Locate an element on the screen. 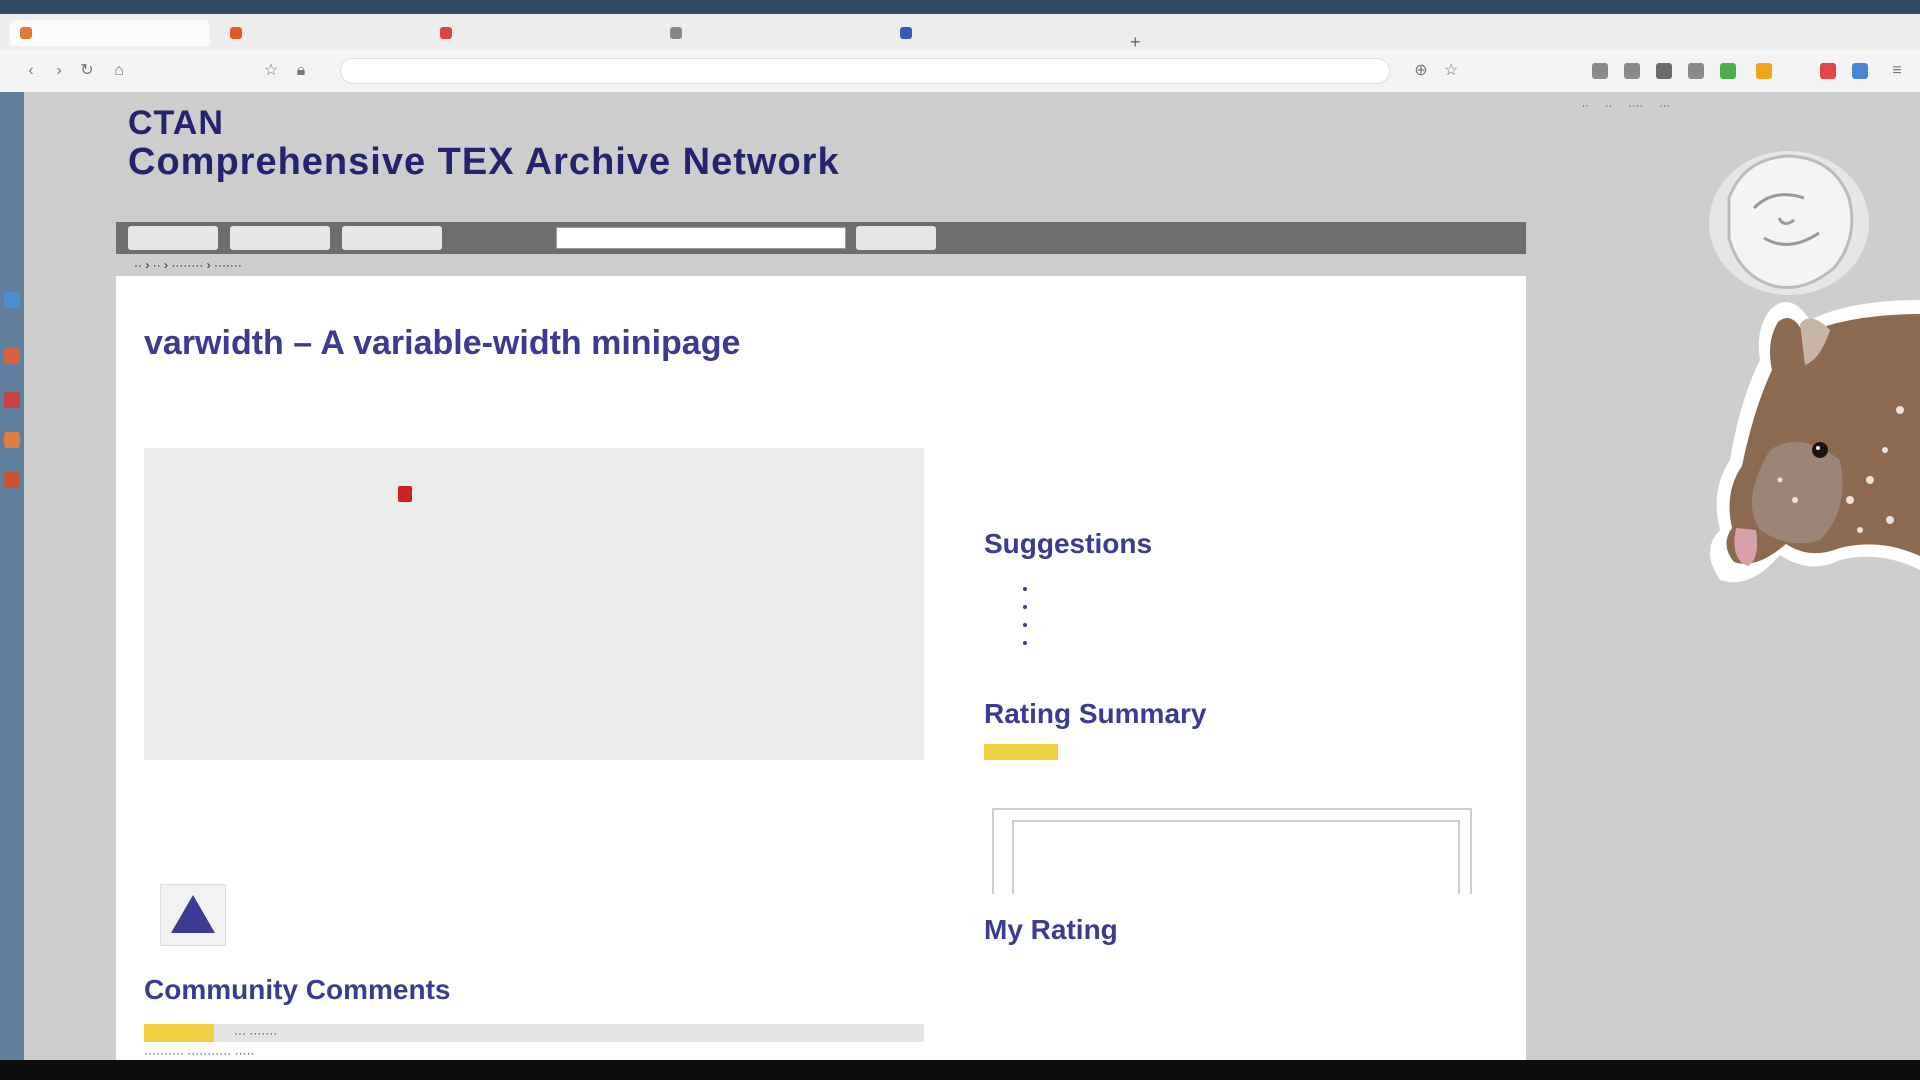  top-link: ··· is located at coordinates (1664, 106).